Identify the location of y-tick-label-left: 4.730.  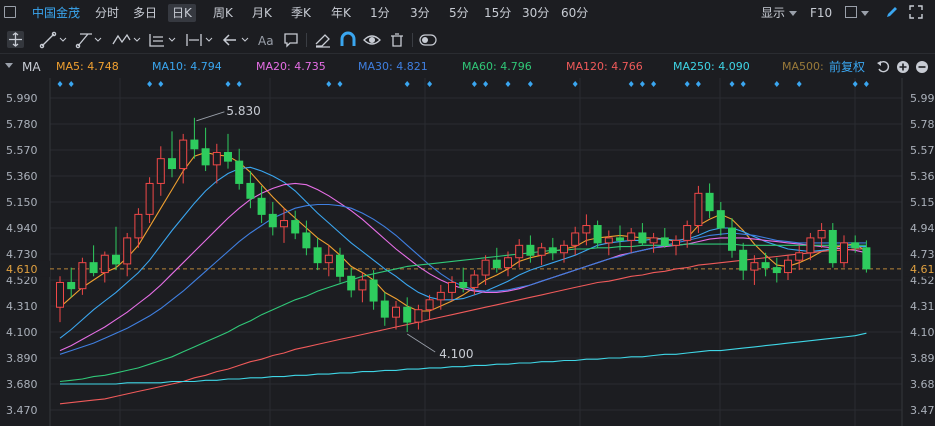
(22, 254).